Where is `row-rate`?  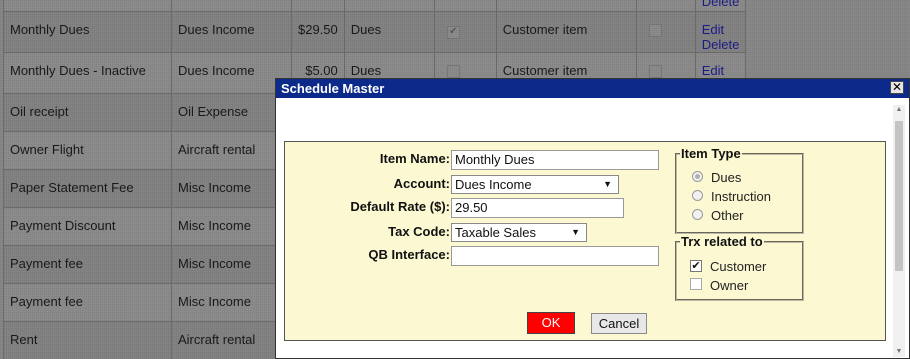
row-rate is located at coordinates (318, 6).